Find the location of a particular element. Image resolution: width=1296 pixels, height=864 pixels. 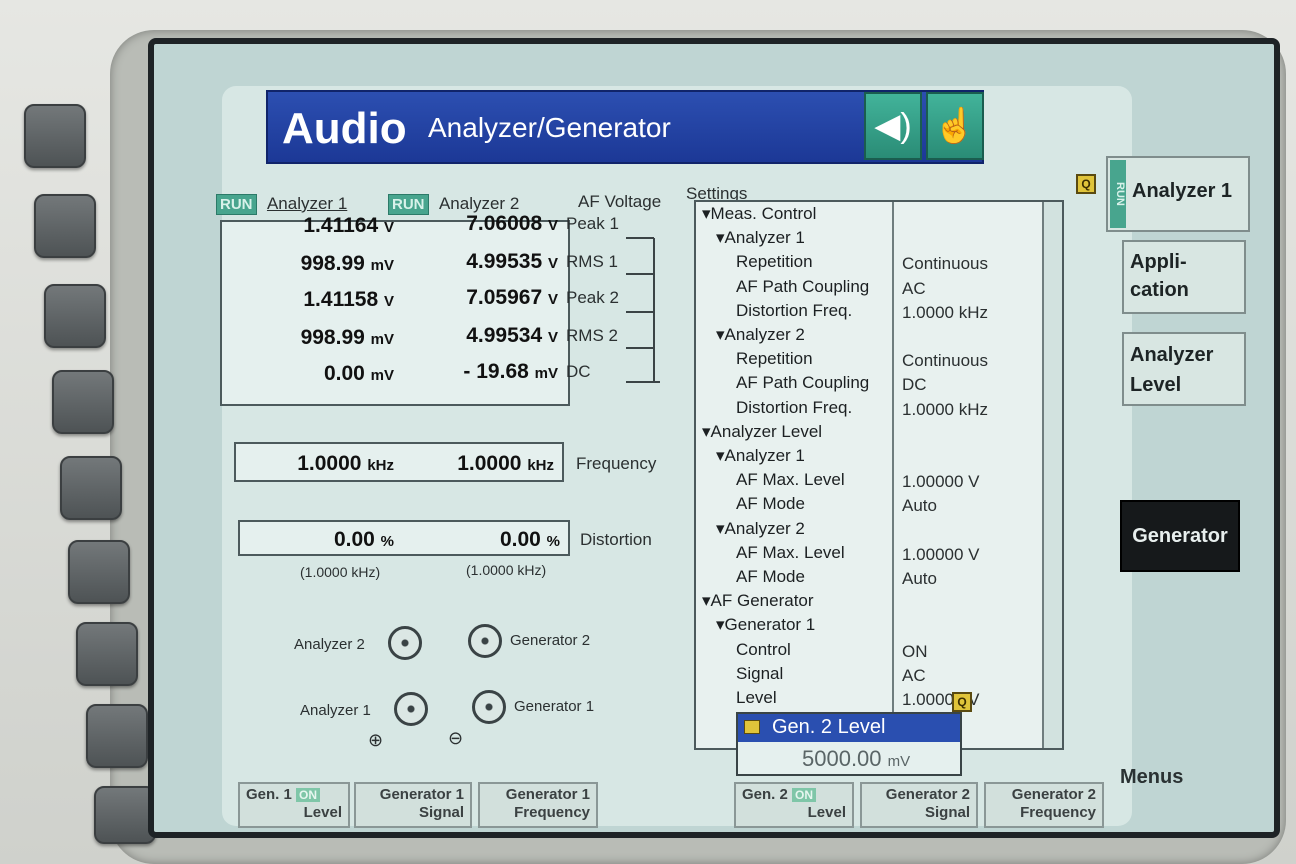

run-tag: RUN is located at coordinates (1118, 194).